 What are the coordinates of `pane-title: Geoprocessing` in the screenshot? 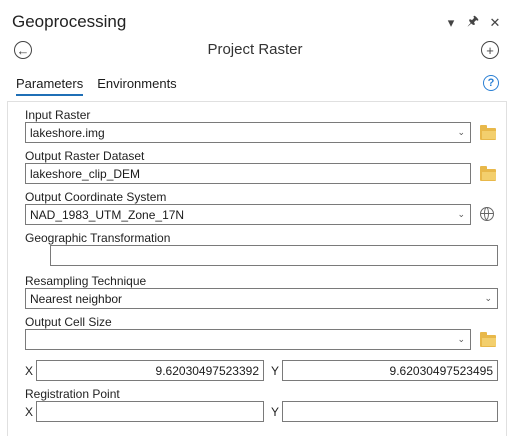 It's located at (69, 21).